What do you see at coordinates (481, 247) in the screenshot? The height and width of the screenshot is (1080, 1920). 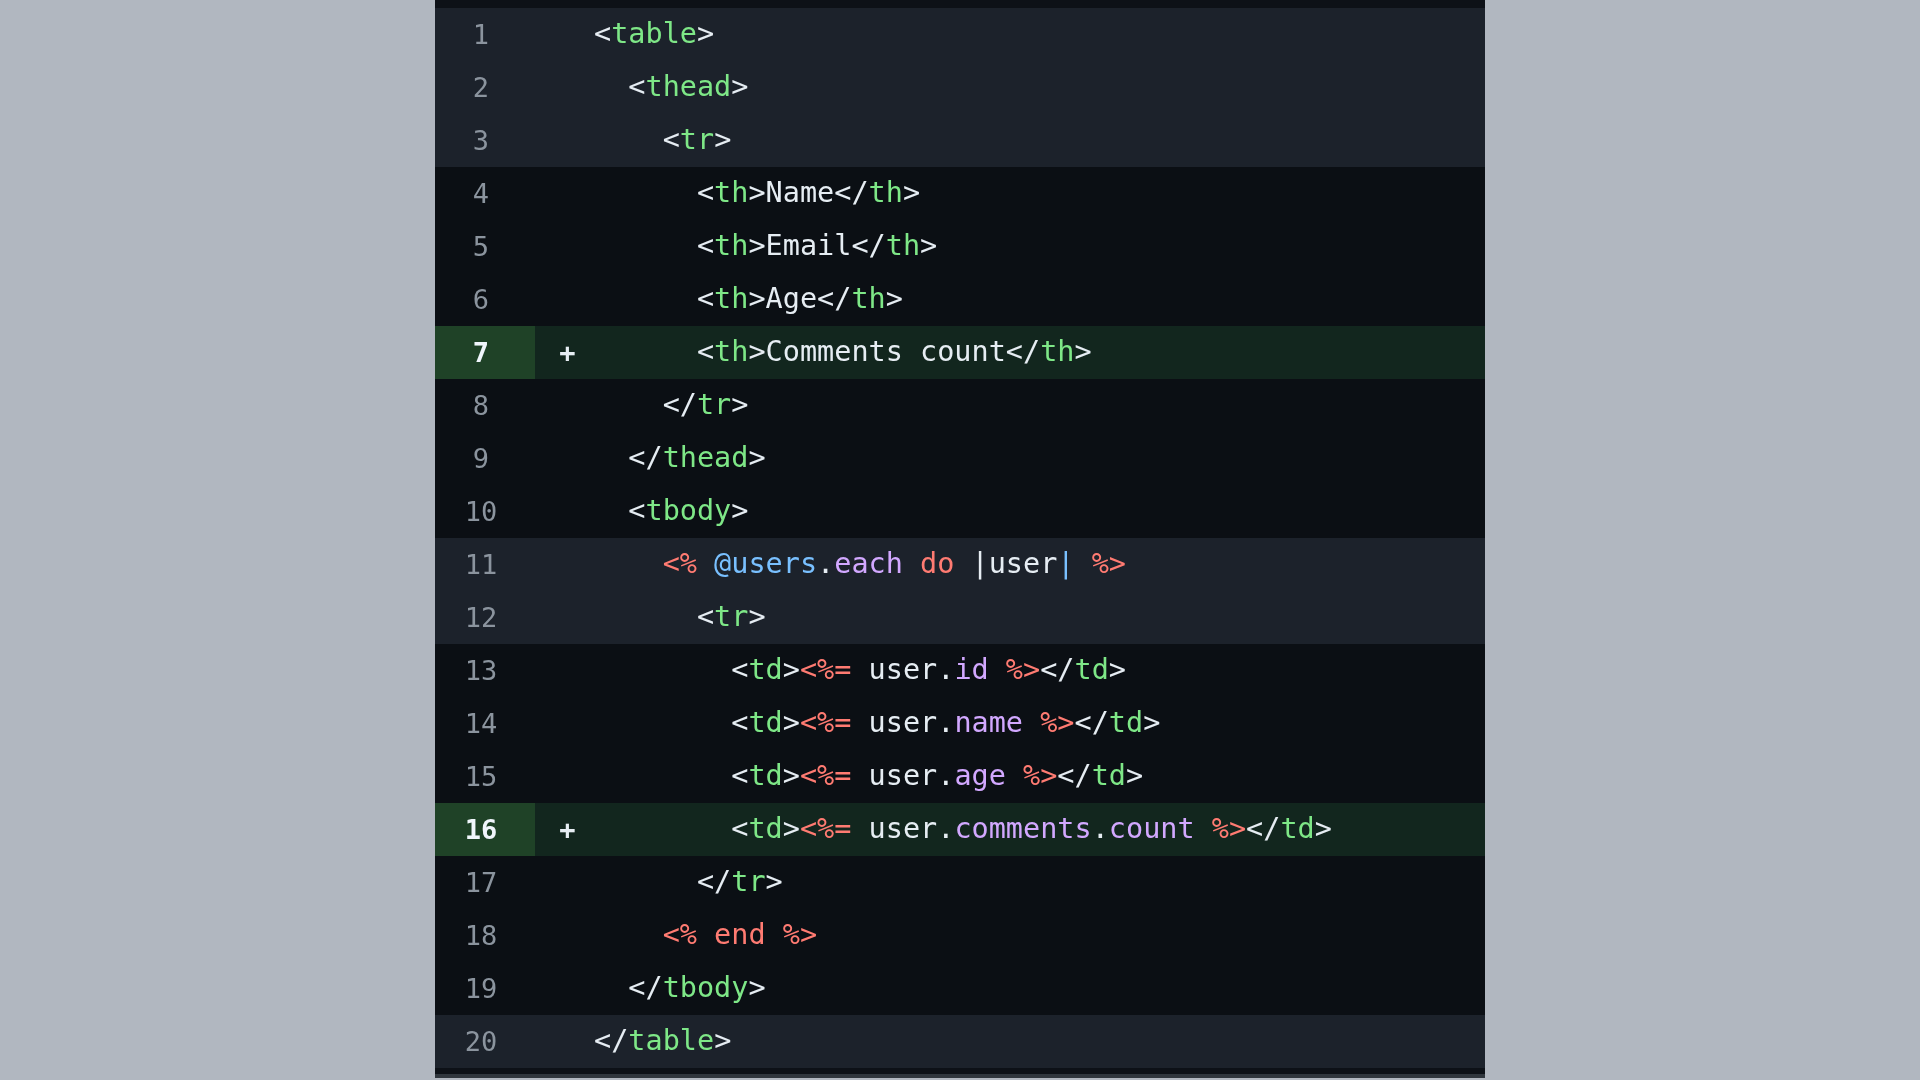 I see `line-number: 5` at bounding box center [481, 247].